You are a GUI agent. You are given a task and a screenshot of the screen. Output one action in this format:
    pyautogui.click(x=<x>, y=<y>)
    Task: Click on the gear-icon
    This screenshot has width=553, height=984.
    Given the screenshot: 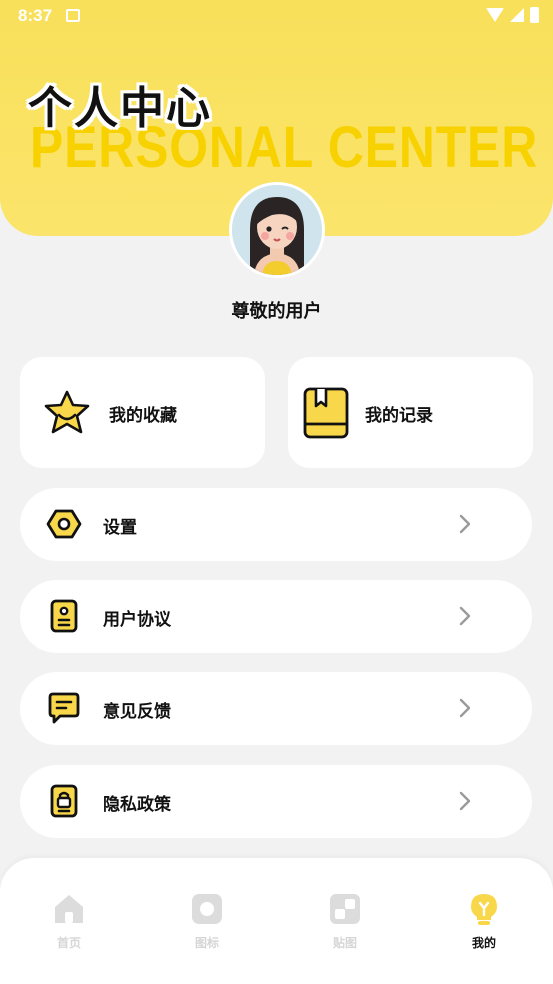 What is the action you would take?
    pyautogui.click(x=64, y=524)
    